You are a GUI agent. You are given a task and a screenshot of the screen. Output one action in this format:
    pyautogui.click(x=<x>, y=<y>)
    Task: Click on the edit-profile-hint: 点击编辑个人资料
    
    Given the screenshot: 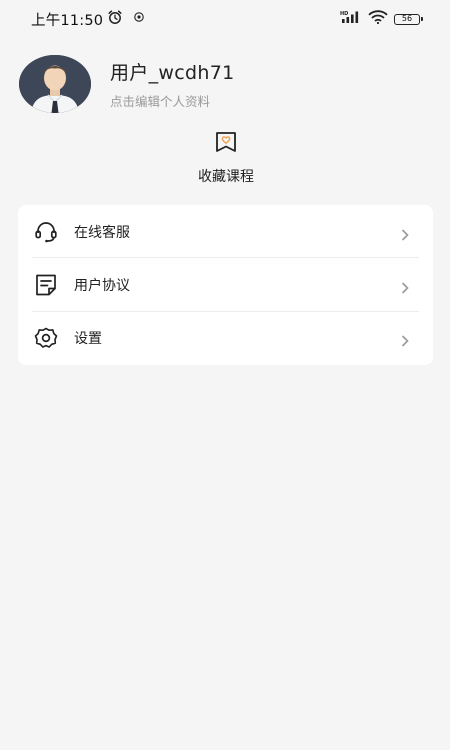 What is the action you would take?
    pyautogui.click(x=160, y=101)
    